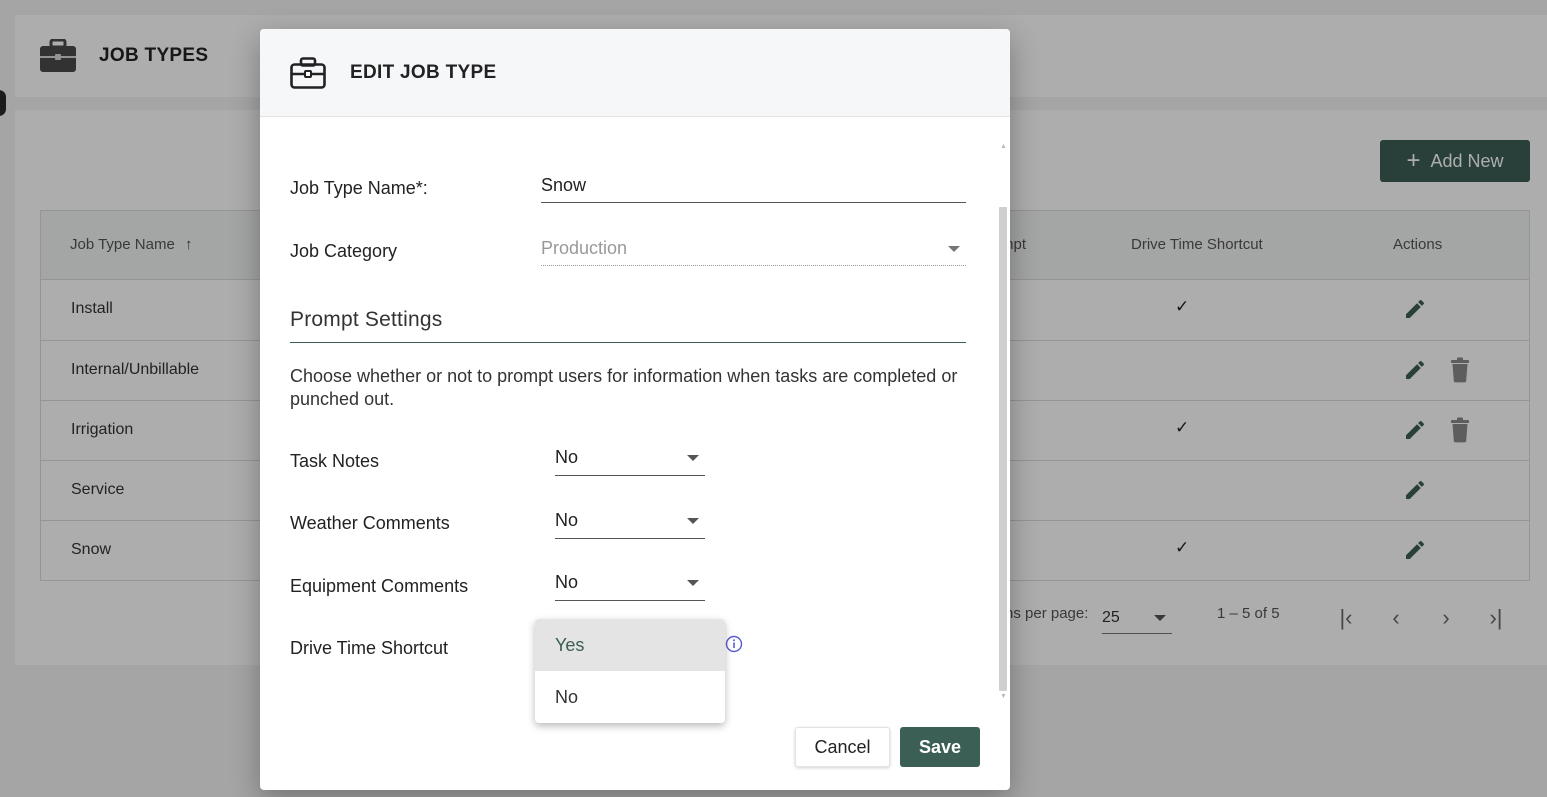 This screenshot has width=1547, height=797. I want to click on cancel-button: Cancel, so click(842, 747).